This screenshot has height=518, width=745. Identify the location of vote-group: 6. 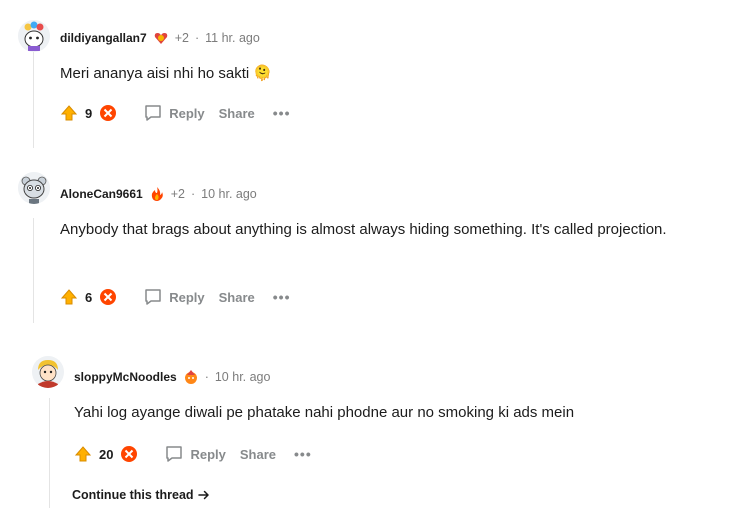
(88, 297).